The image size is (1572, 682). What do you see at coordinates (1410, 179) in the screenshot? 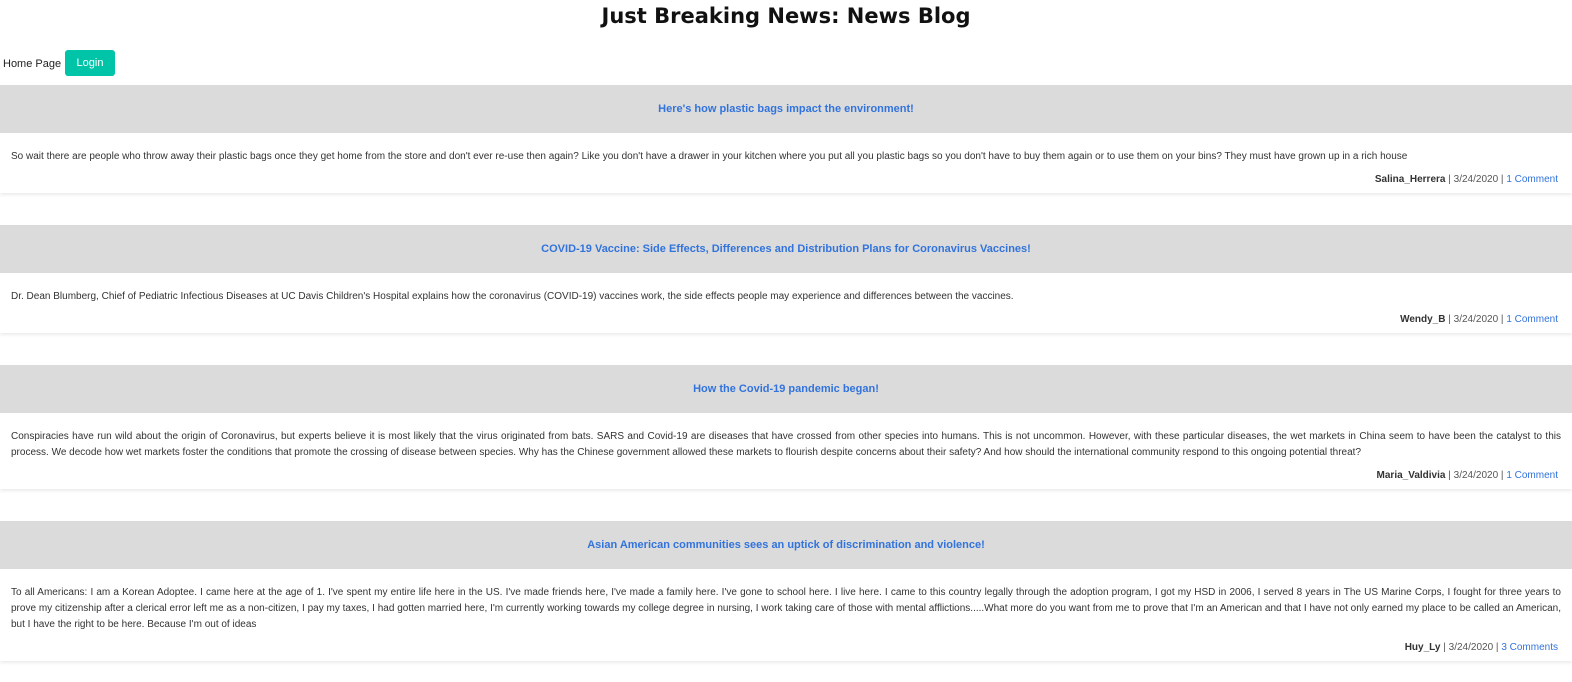
I see `post-author: Salina_Herrera` at bounding box center [1410, 179].